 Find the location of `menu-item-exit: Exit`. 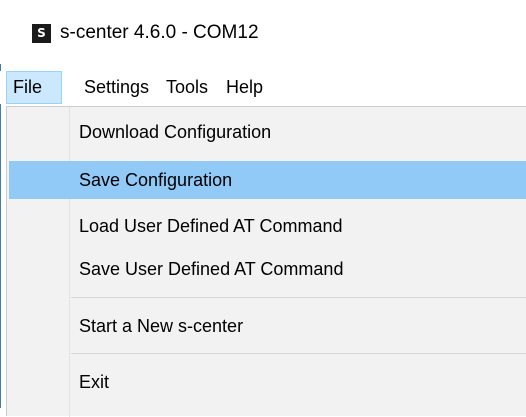

menu-item-exit: Exit is located at coordinates (267, 382).